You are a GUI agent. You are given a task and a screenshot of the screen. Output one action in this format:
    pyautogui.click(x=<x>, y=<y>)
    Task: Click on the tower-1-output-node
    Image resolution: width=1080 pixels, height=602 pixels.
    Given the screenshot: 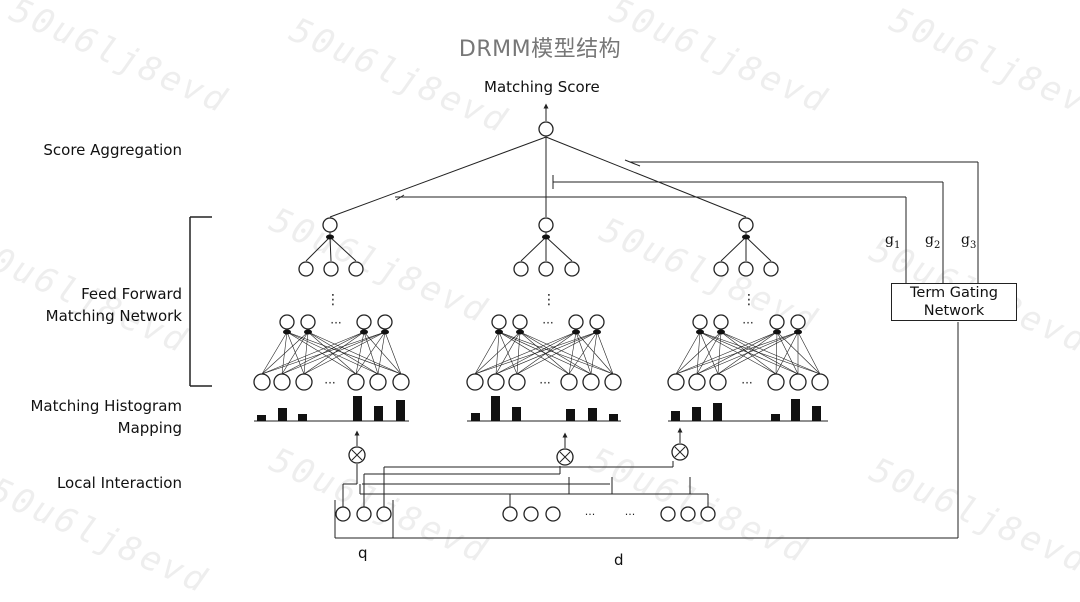 What is the action you would take?
    pyautogui.click(x=330, y=225)
    